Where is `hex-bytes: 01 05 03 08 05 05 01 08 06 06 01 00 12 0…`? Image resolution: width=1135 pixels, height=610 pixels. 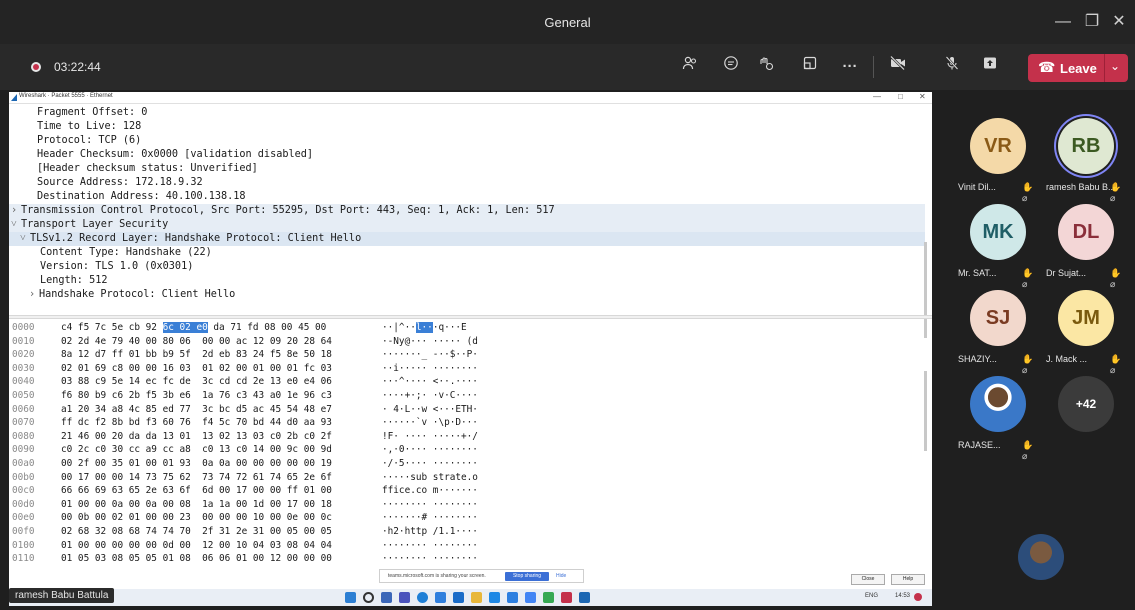 hex-bytes: 01 05 03 08 05 05 01 08 06 06 01 00 12 0… is located at coordinates (196, 559).